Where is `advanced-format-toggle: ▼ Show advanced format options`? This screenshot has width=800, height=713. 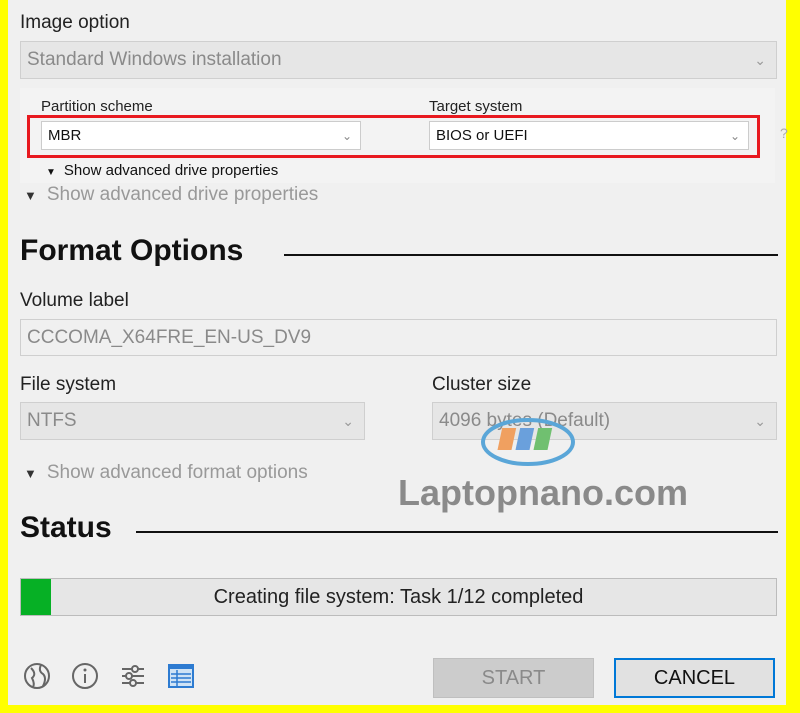
advanced-format-toggle: ▼ Show advanced format options is located at coordinates (166, 473).